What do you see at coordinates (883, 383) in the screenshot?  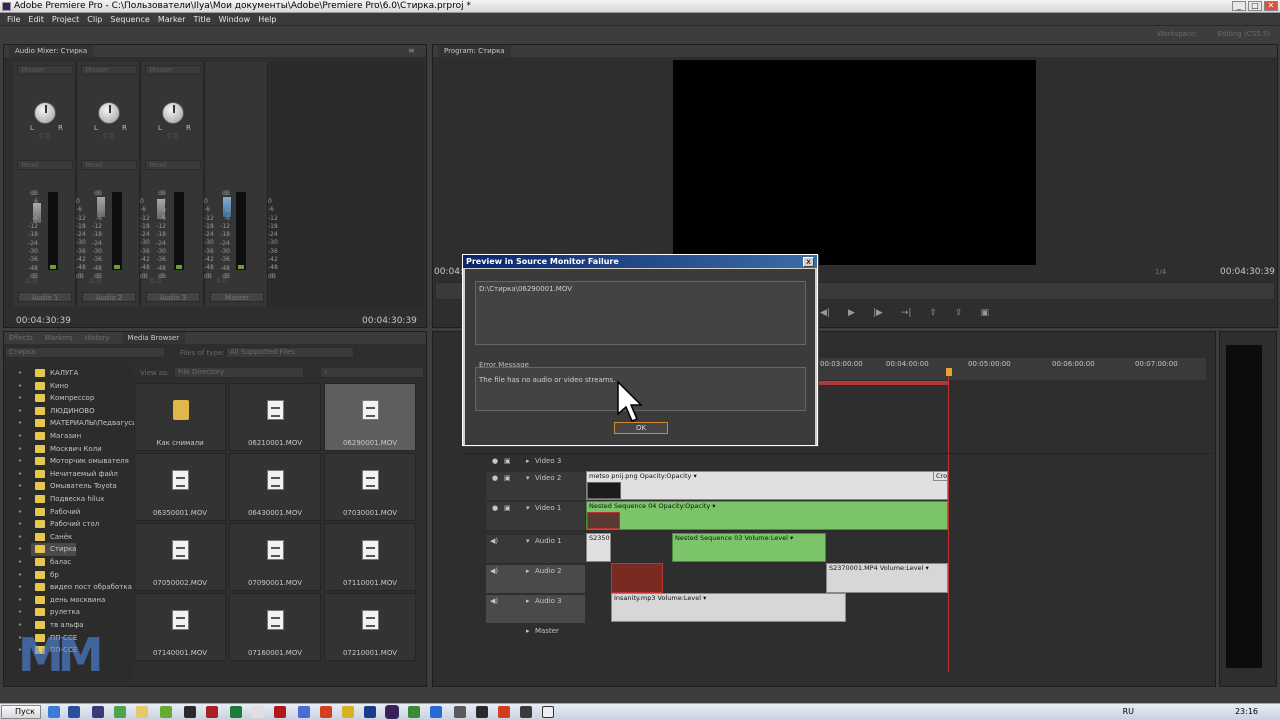 I see `work-area-bar` at bounding box center [883, 383].